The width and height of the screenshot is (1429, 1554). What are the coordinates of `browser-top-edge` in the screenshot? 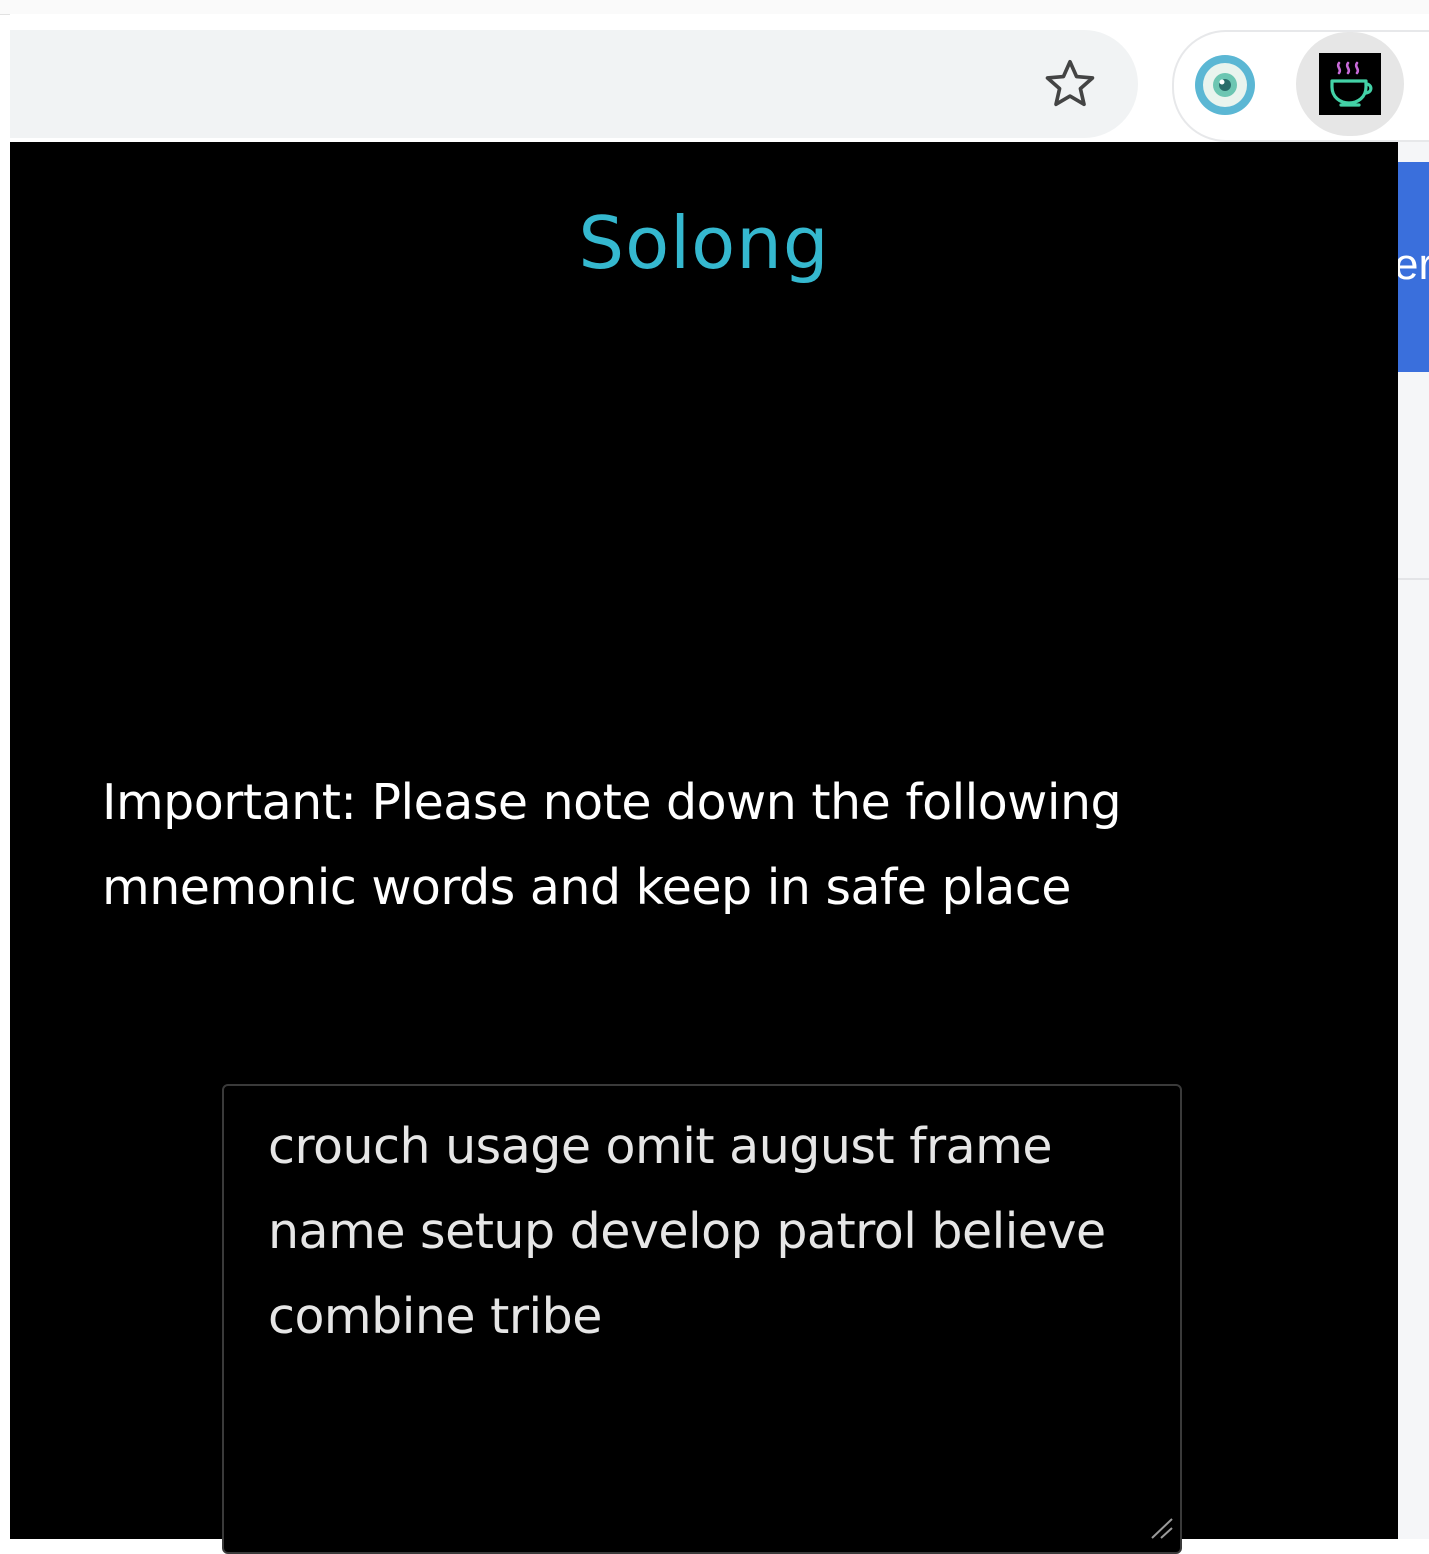 It's located at (714, 7).